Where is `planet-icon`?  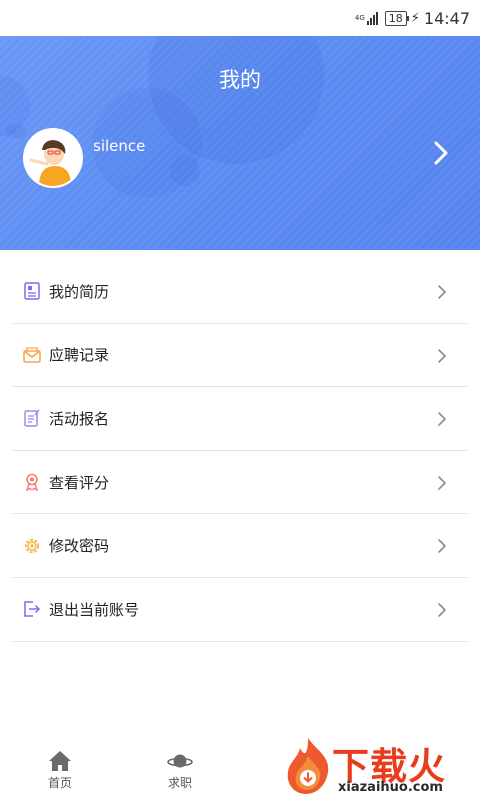
planet-icon is located at coordinates (180, 761).